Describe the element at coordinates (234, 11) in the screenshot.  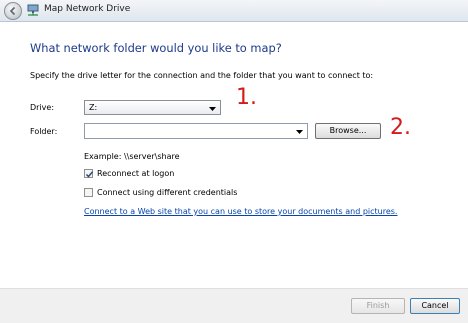
I see `title-bar: Map Network Drive` at that location.